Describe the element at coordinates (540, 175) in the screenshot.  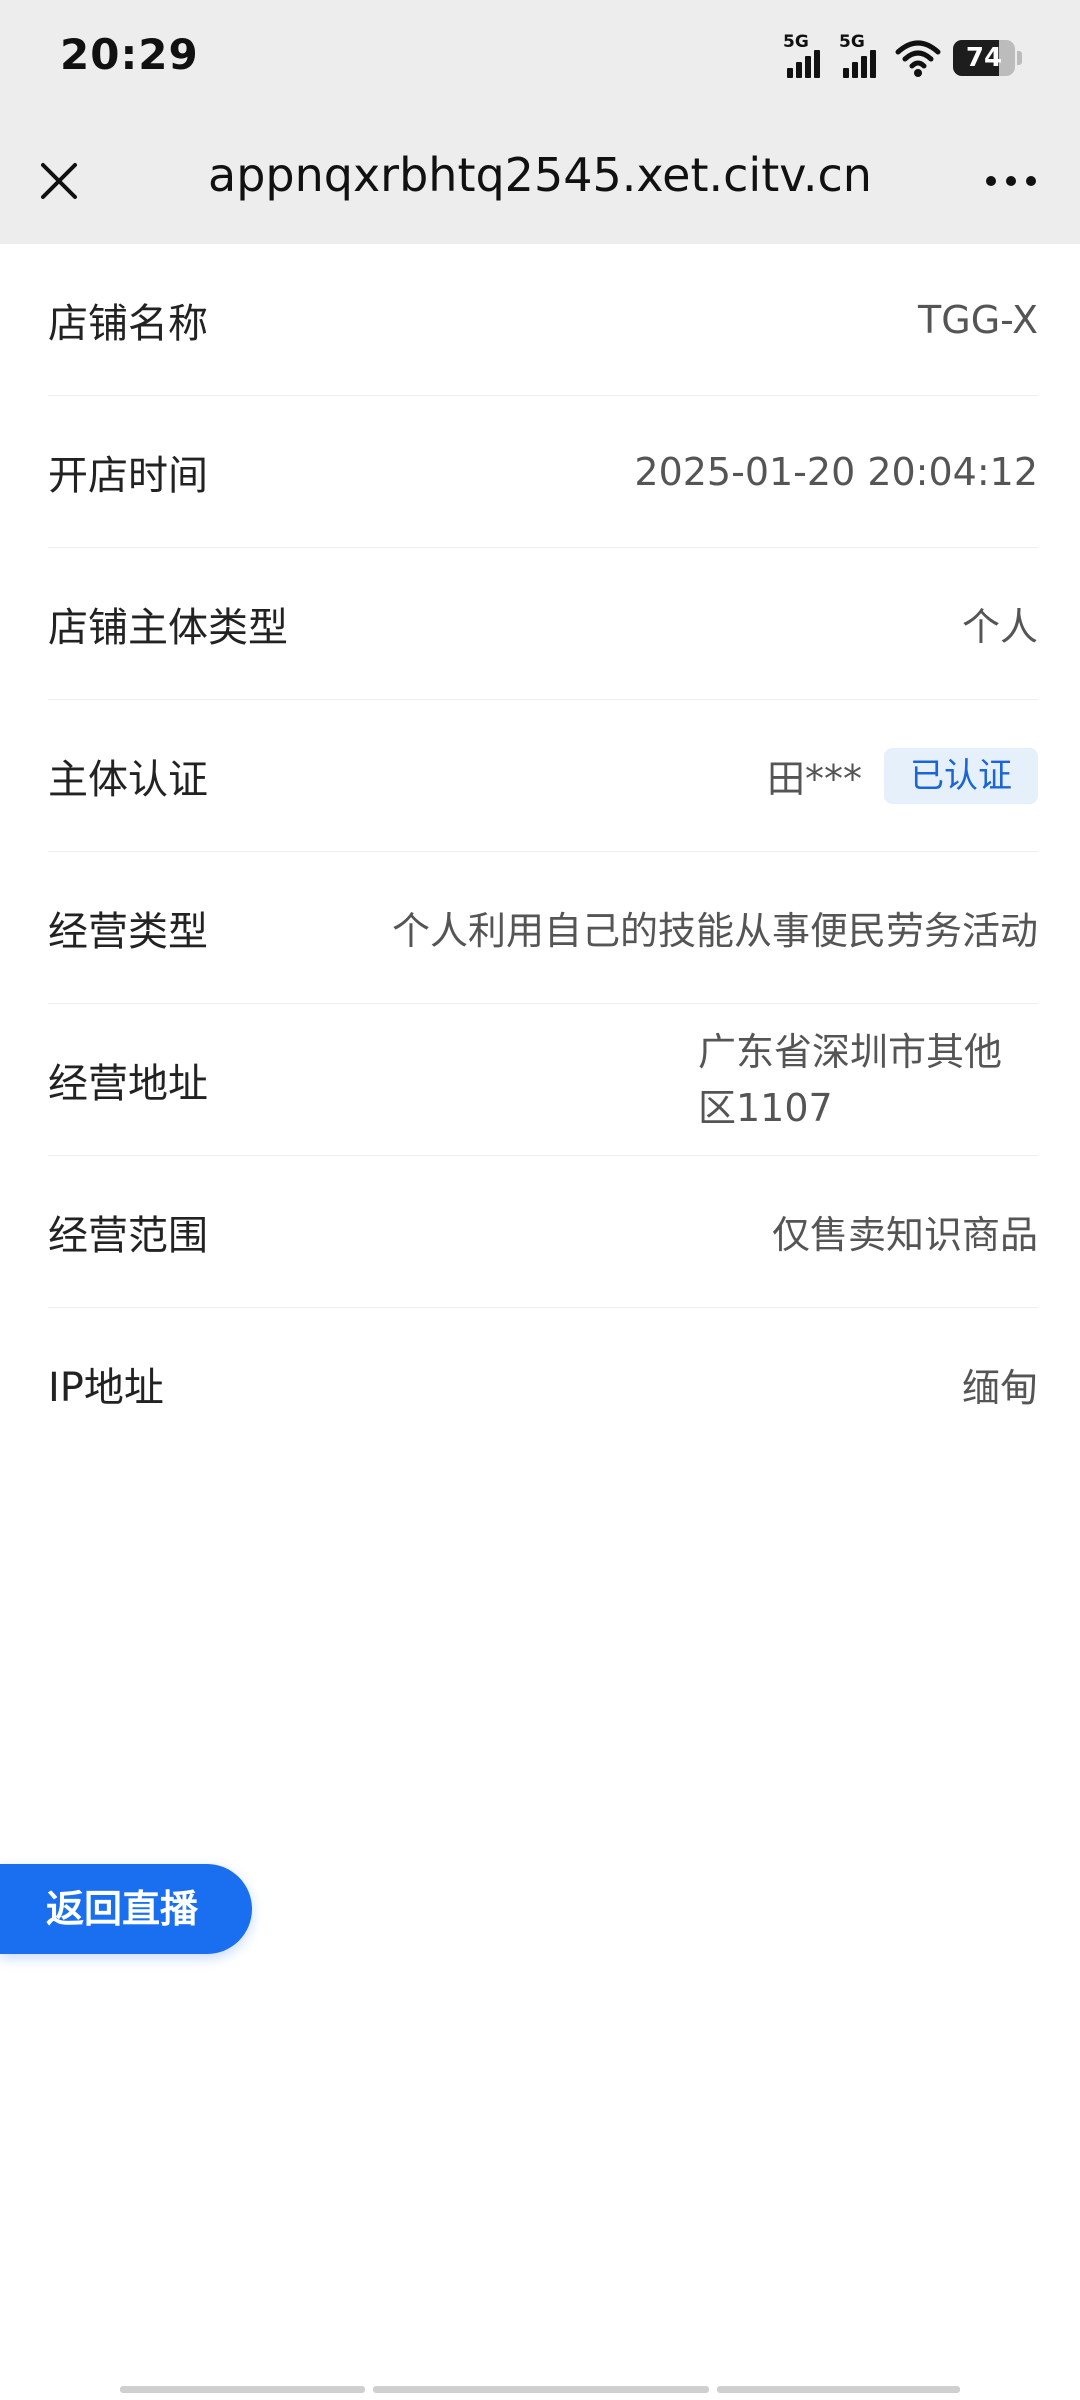
I see `page-url-title: appnqxrbhtq2545.xet.citv.cn` at that location.